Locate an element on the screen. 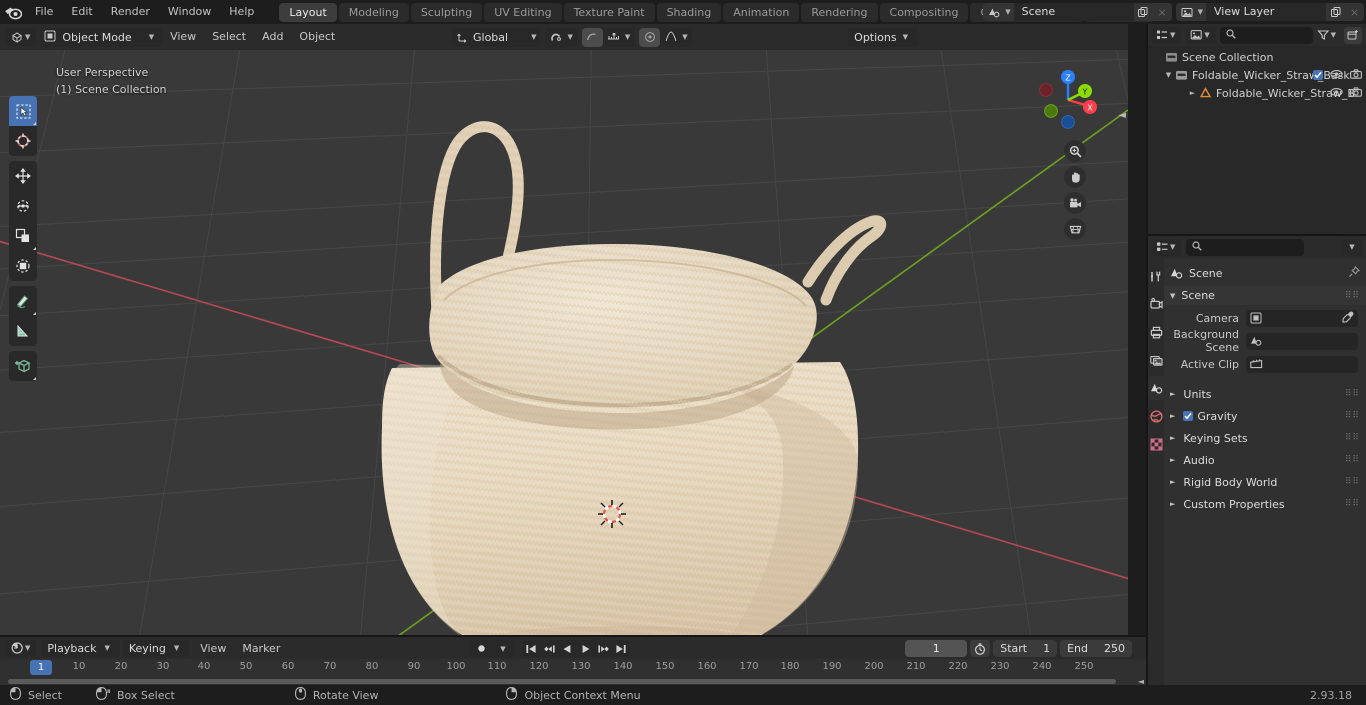 The width and height of the screenshot is (1366, 705). editor-split-right is located at coordinates (1257, 235).